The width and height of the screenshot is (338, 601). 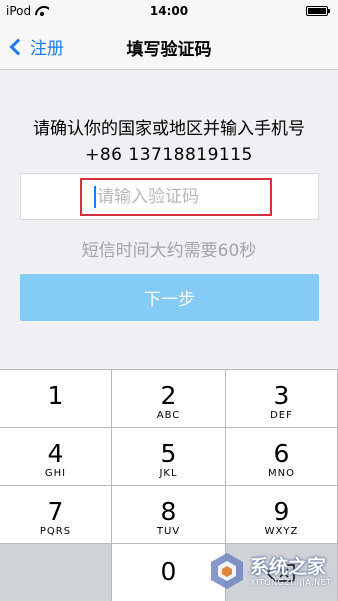 What do you see at coordinates (55, 453) in the screenshot?
I see `key-number: 4` at bounding box center [55, 453].